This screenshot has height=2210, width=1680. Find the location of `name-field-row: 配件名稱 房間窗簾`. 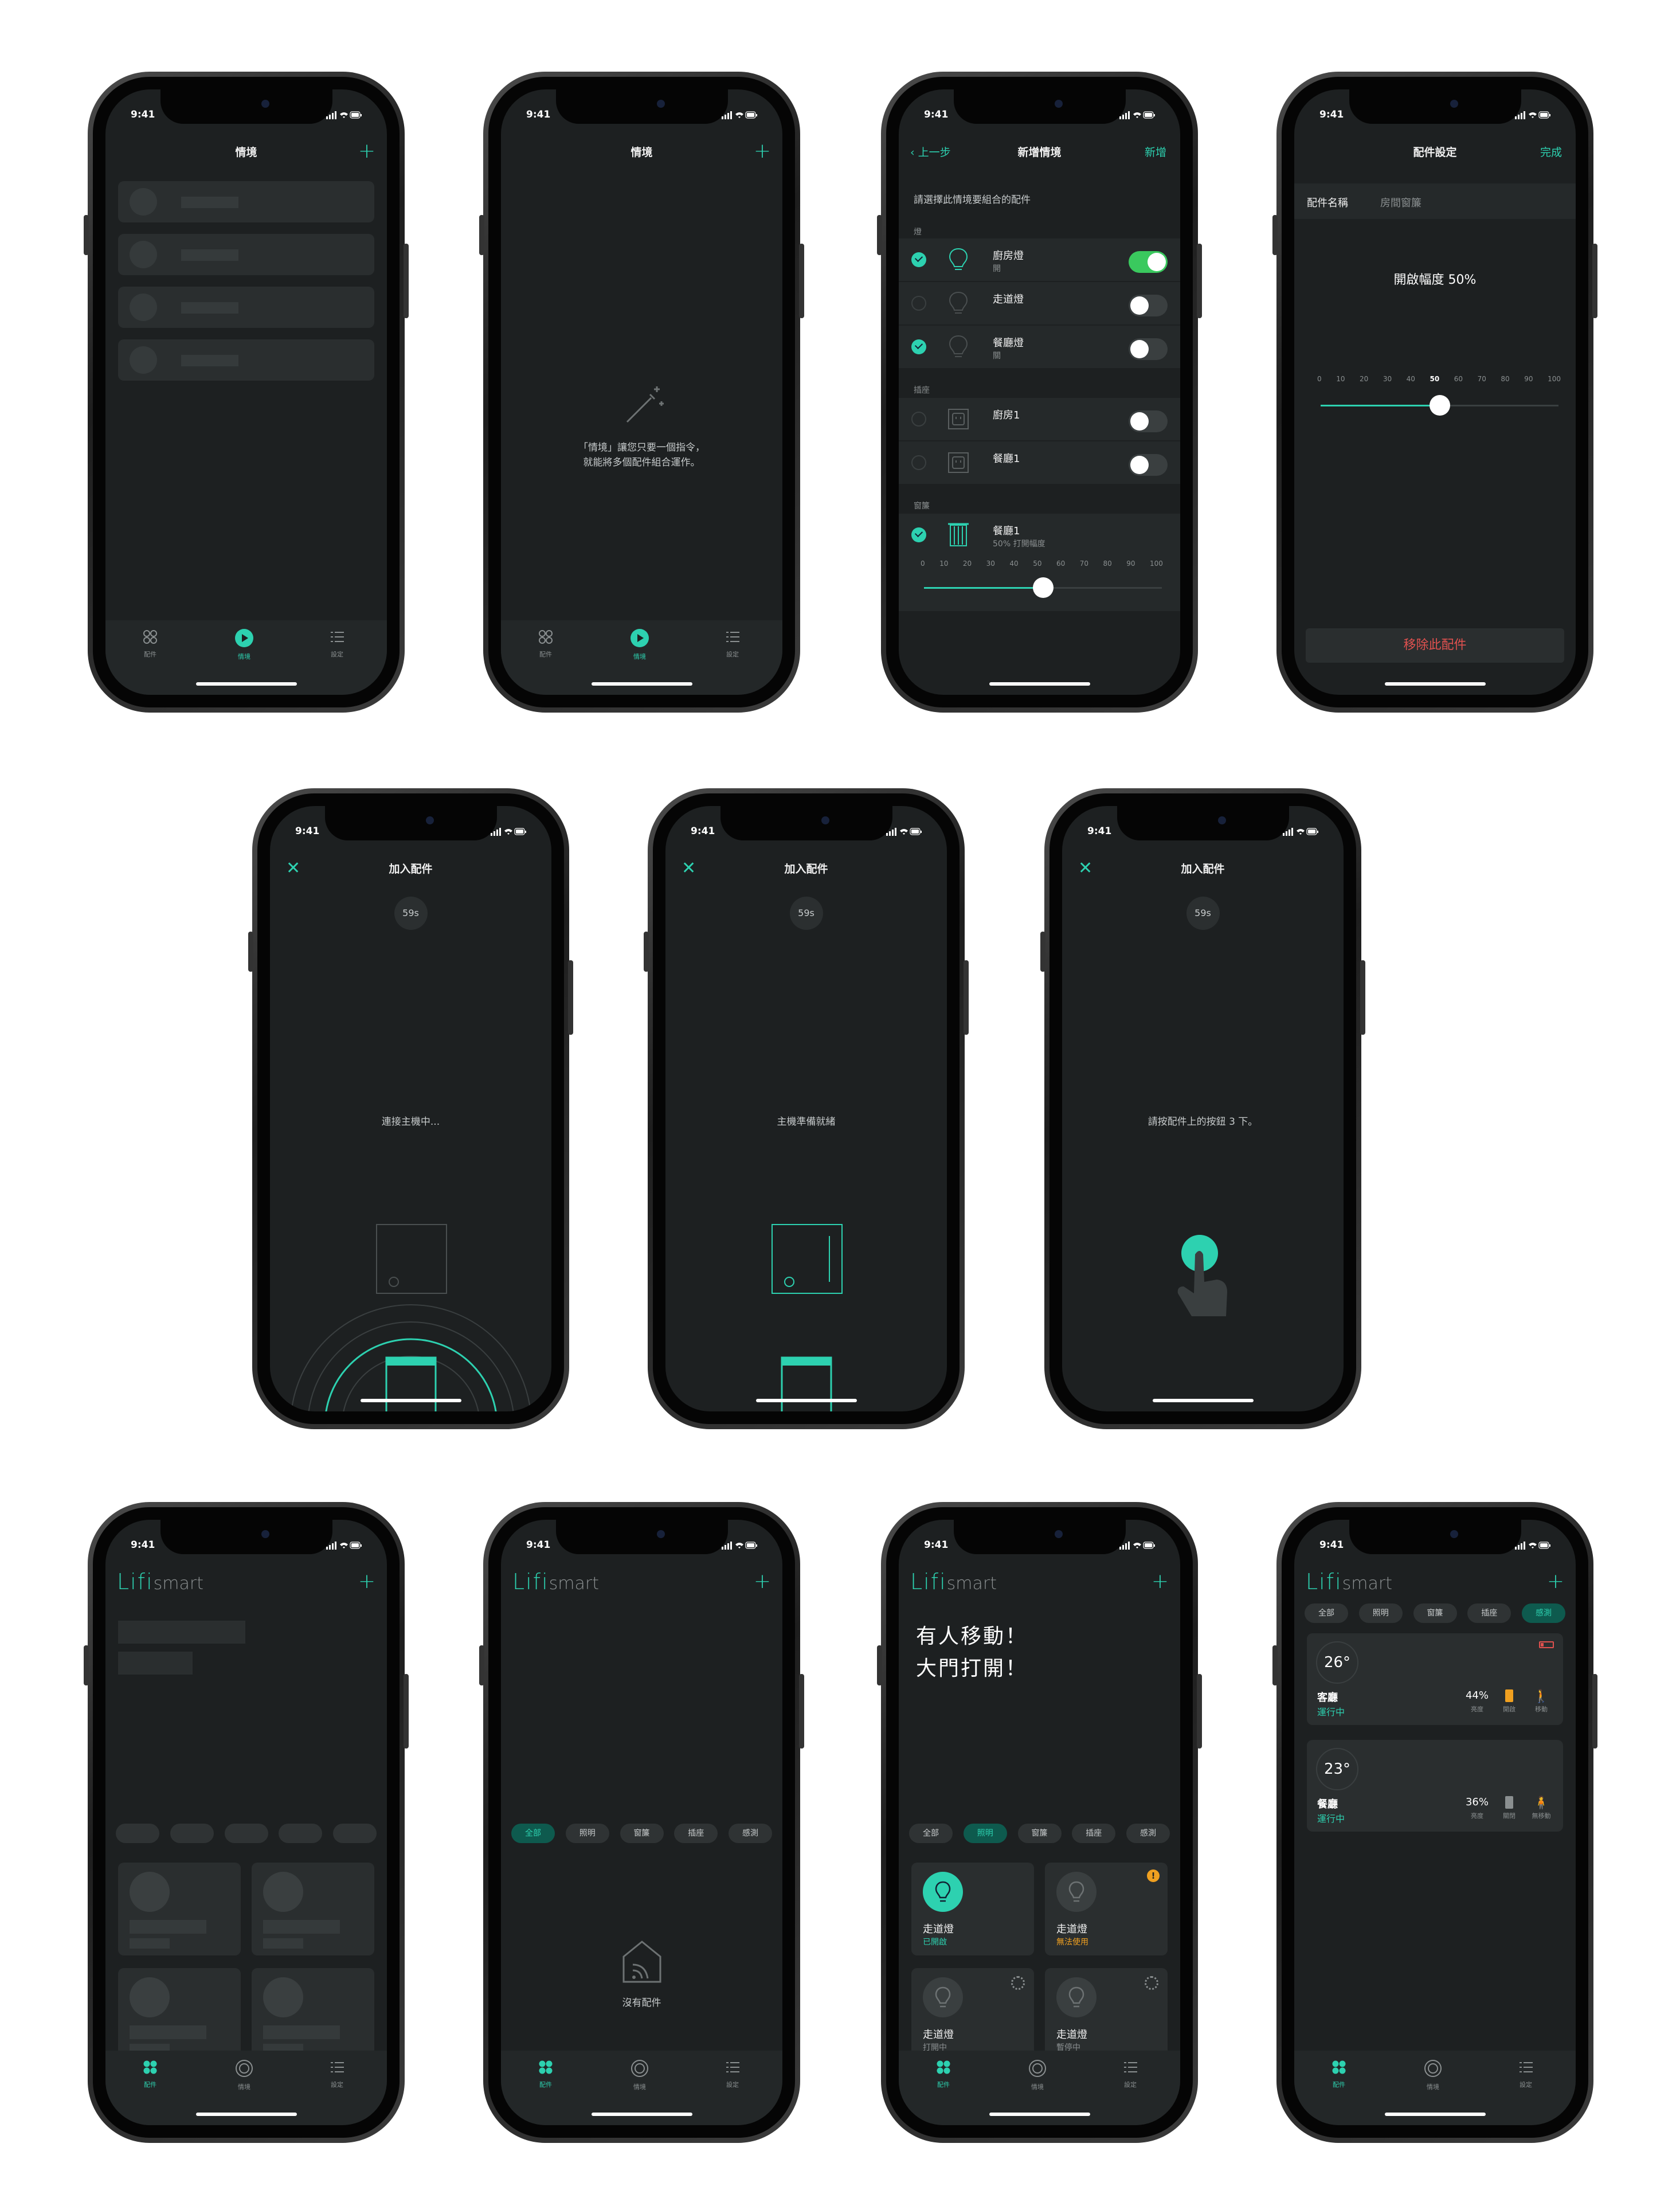

name-field-row: 配件名稱 房間窗簾 is located at coordinates (1435, 201).